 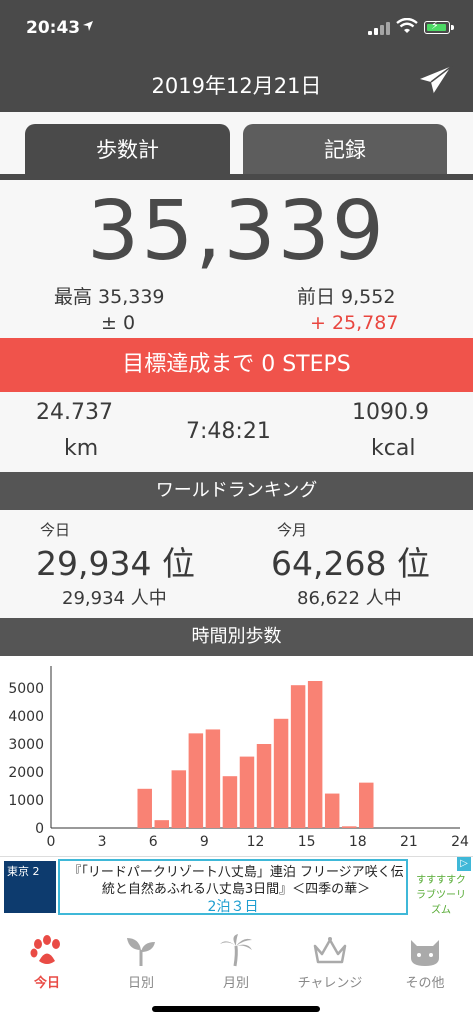 I want to click on ranking-today-total: 29,934 人中, so click(x=114, y=598).